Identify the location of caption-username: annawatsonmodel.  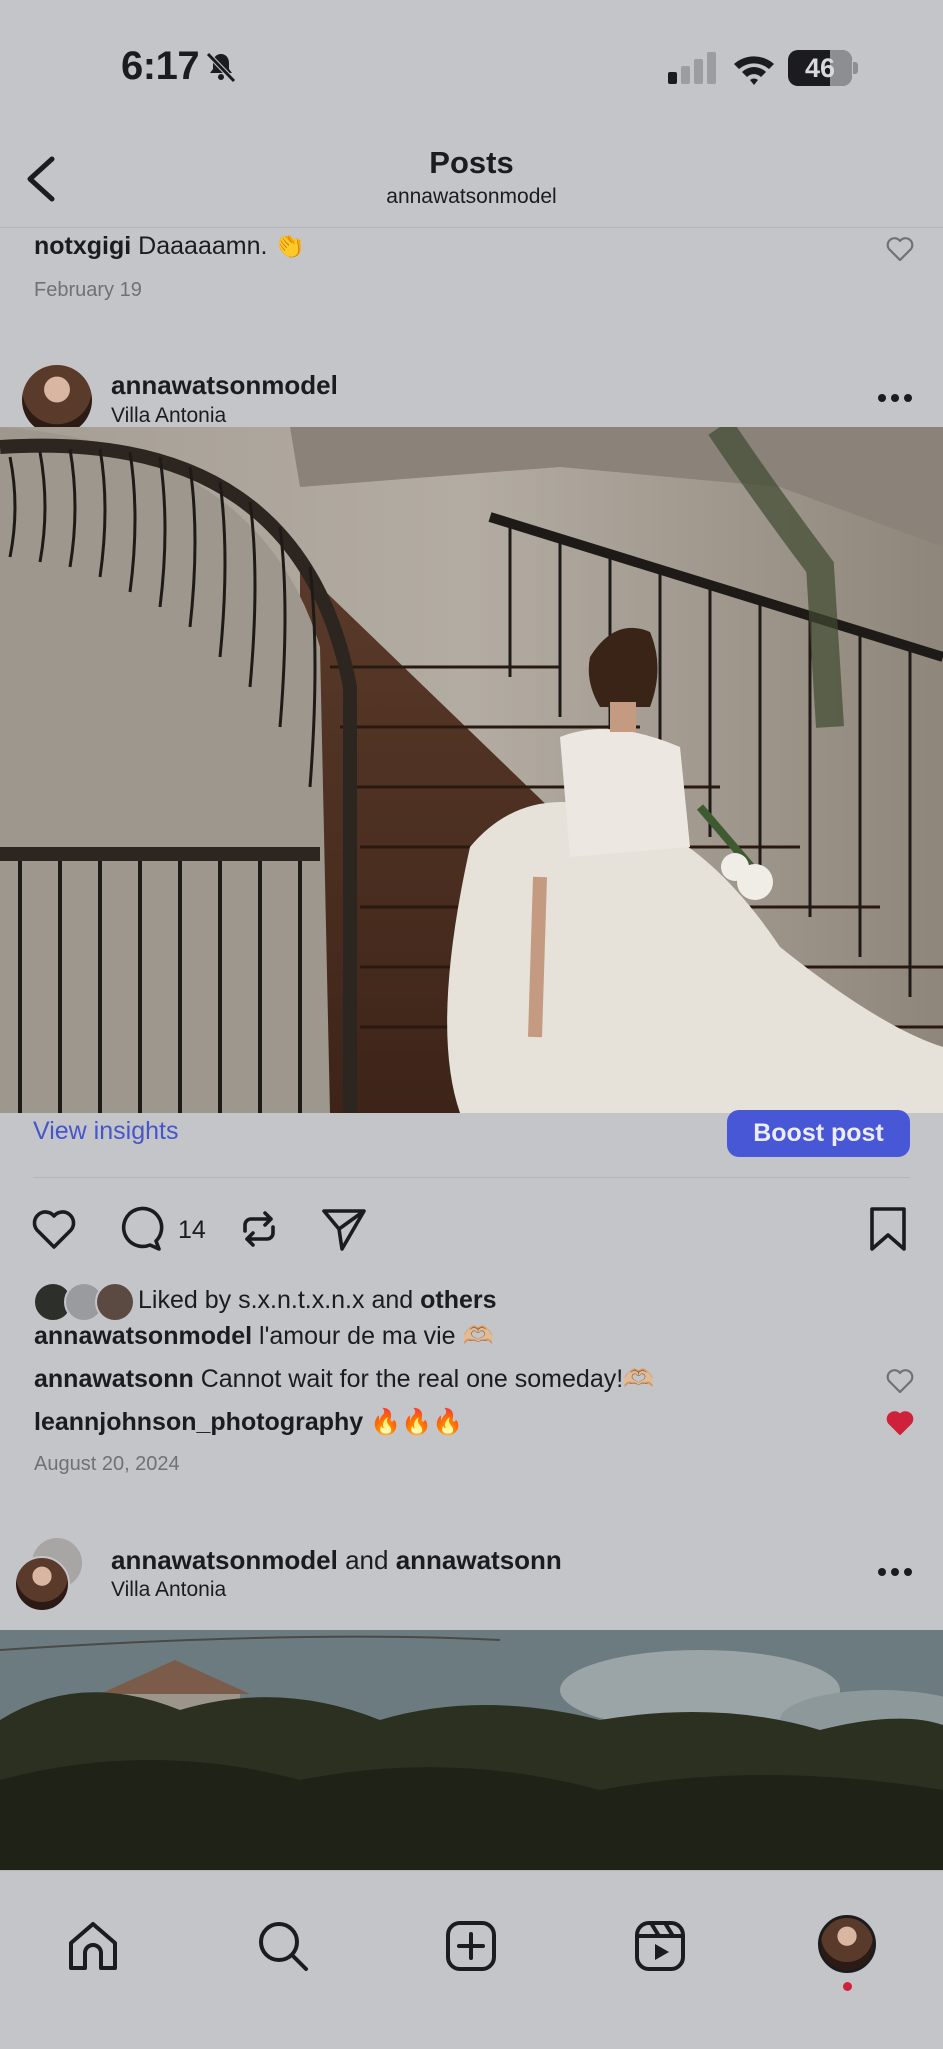
(143, 1336).